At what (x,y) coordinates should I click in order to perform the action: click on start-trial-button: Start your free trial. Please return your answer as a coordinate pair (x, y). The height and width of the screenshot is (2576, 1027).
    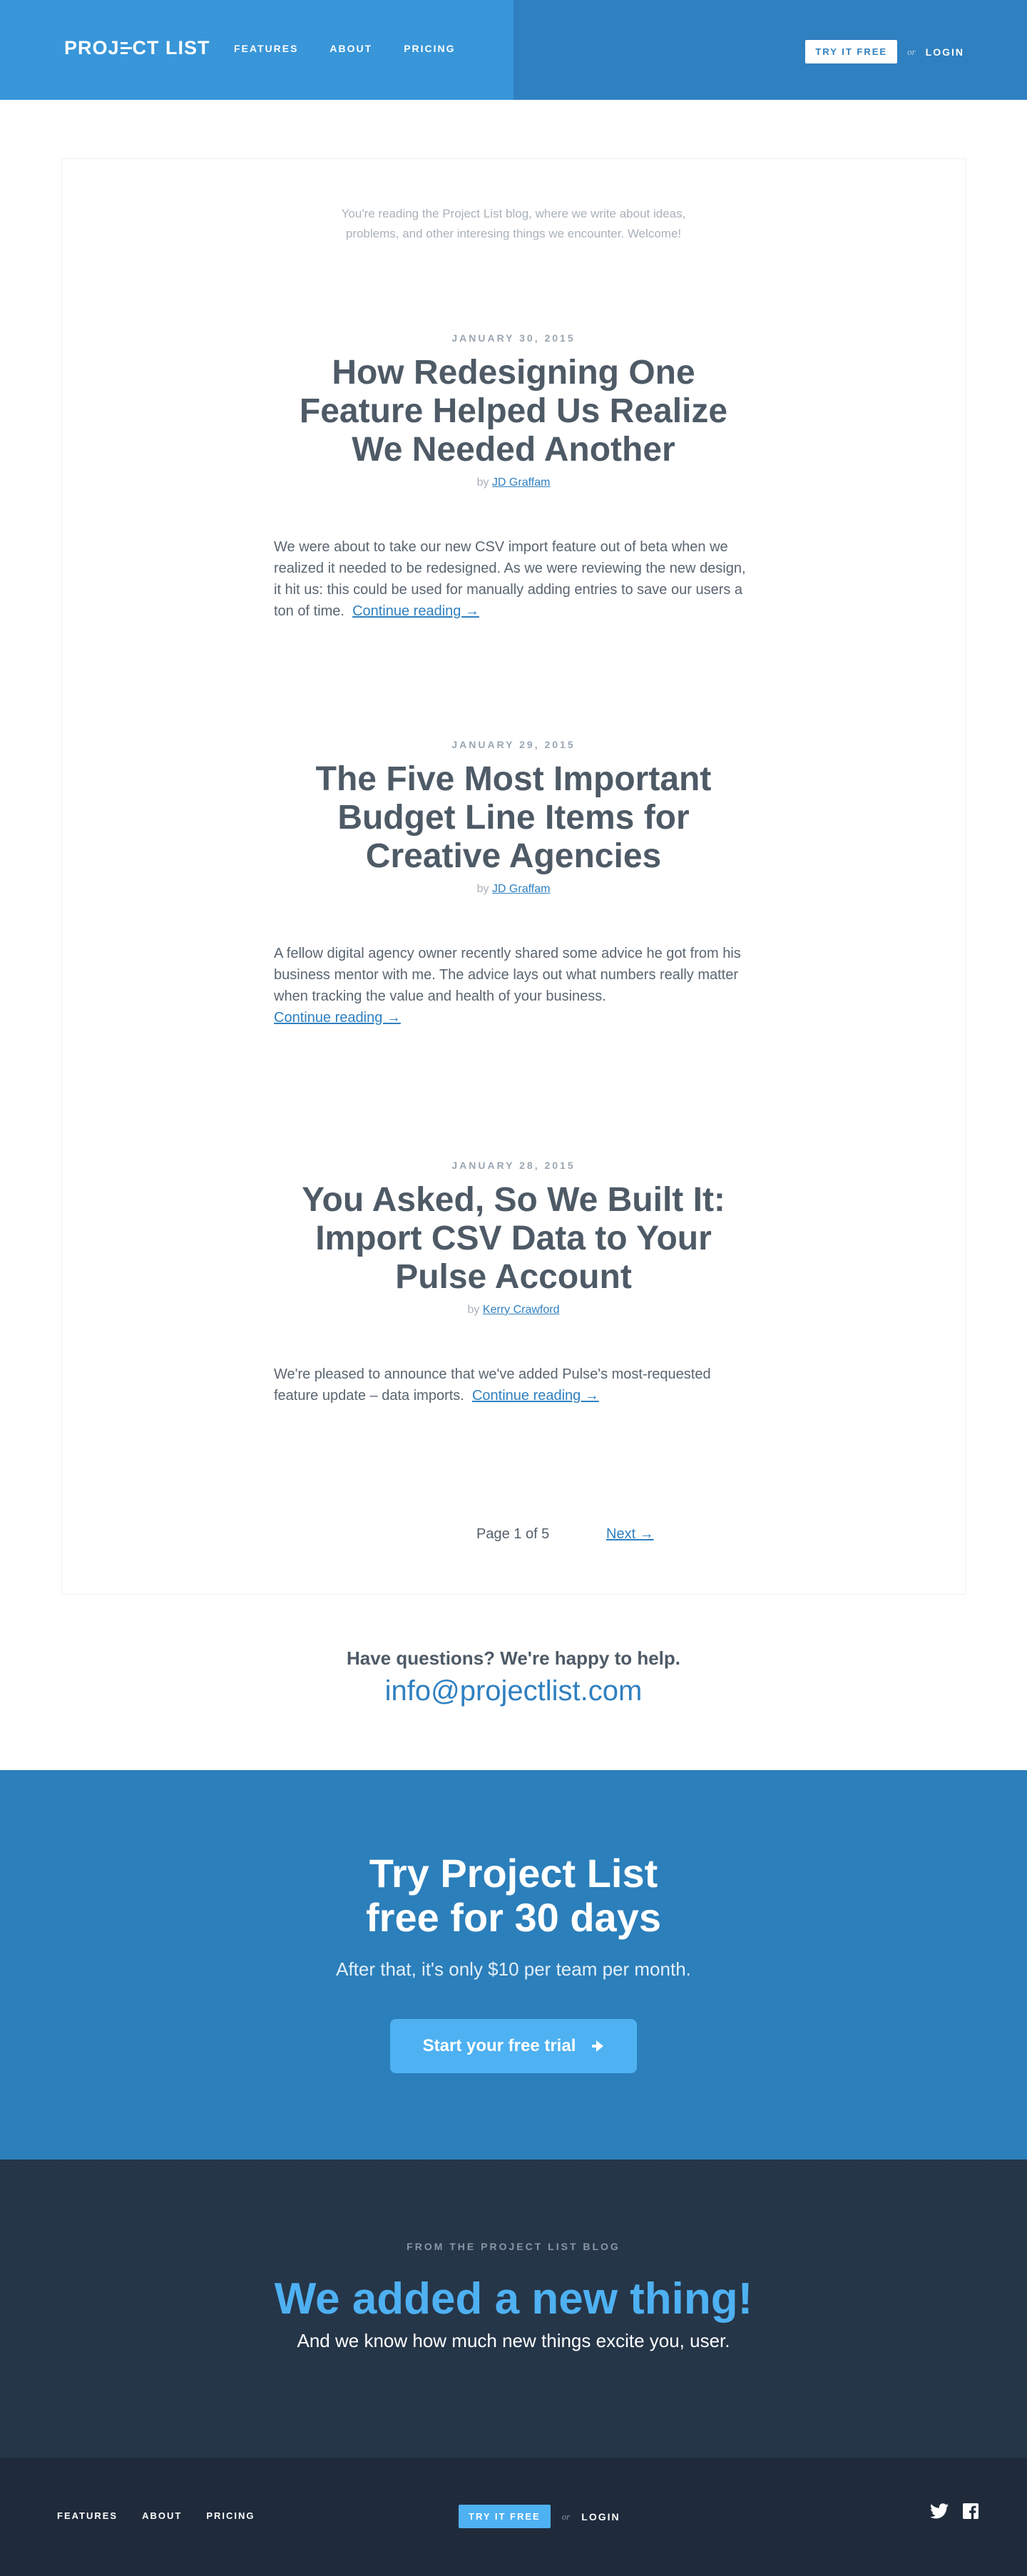
    Looking at the image, I should click on (513, 2046).